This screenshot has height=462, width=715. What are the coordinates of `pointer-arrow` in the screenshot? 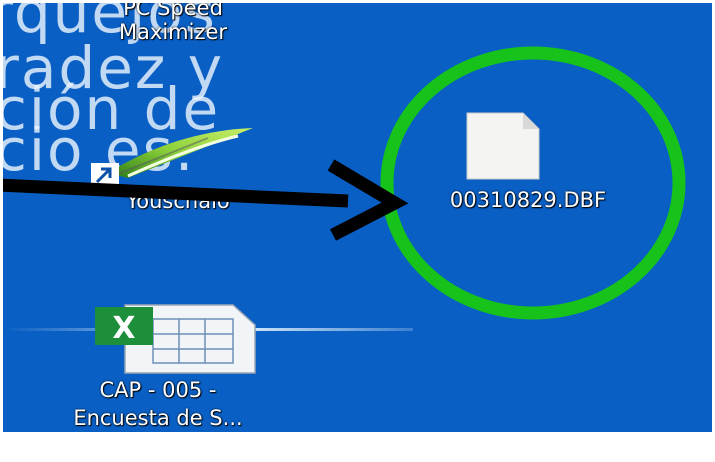 It's located at (206, 200).